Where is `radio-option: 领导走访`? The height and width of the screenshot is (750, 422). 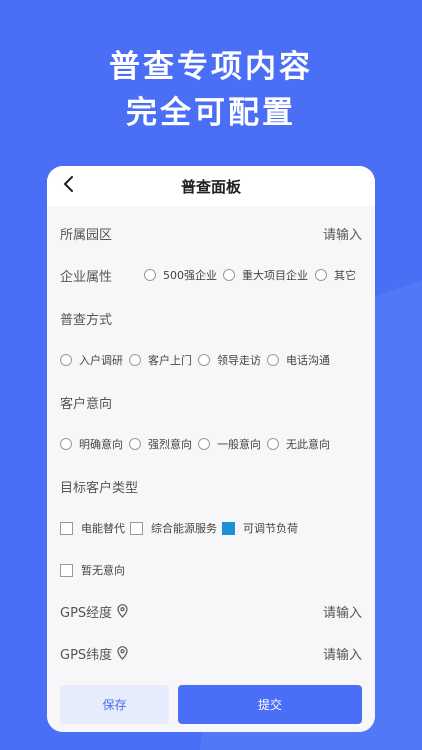 radio-option: 领导走访 is located at coordinates (229, 360).